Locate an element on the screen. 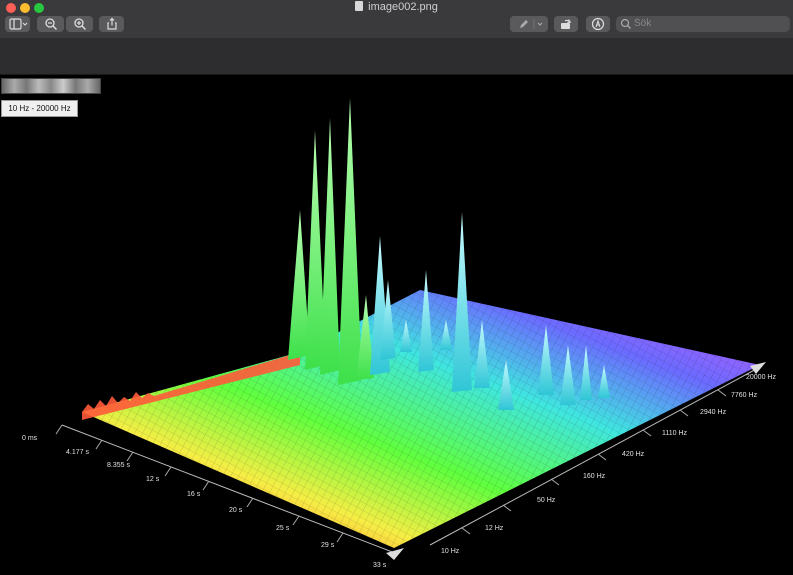 This screenshot has width=793, height=575. zoom-in-icon is located at coordinates (79, 24).